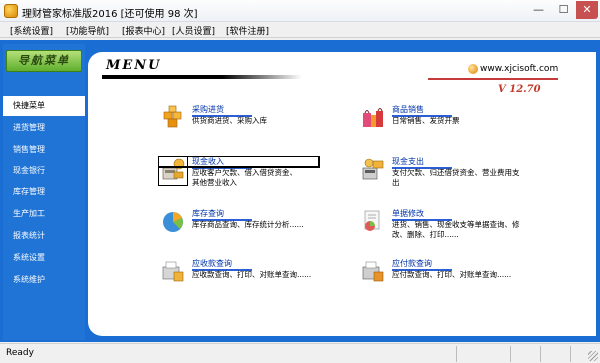 This screenshot has width=600, height=363. I want to click on title-bar: 理财管家标准版2016 [还可使用 98 次] — ☐ ✕, so click(300, 11).